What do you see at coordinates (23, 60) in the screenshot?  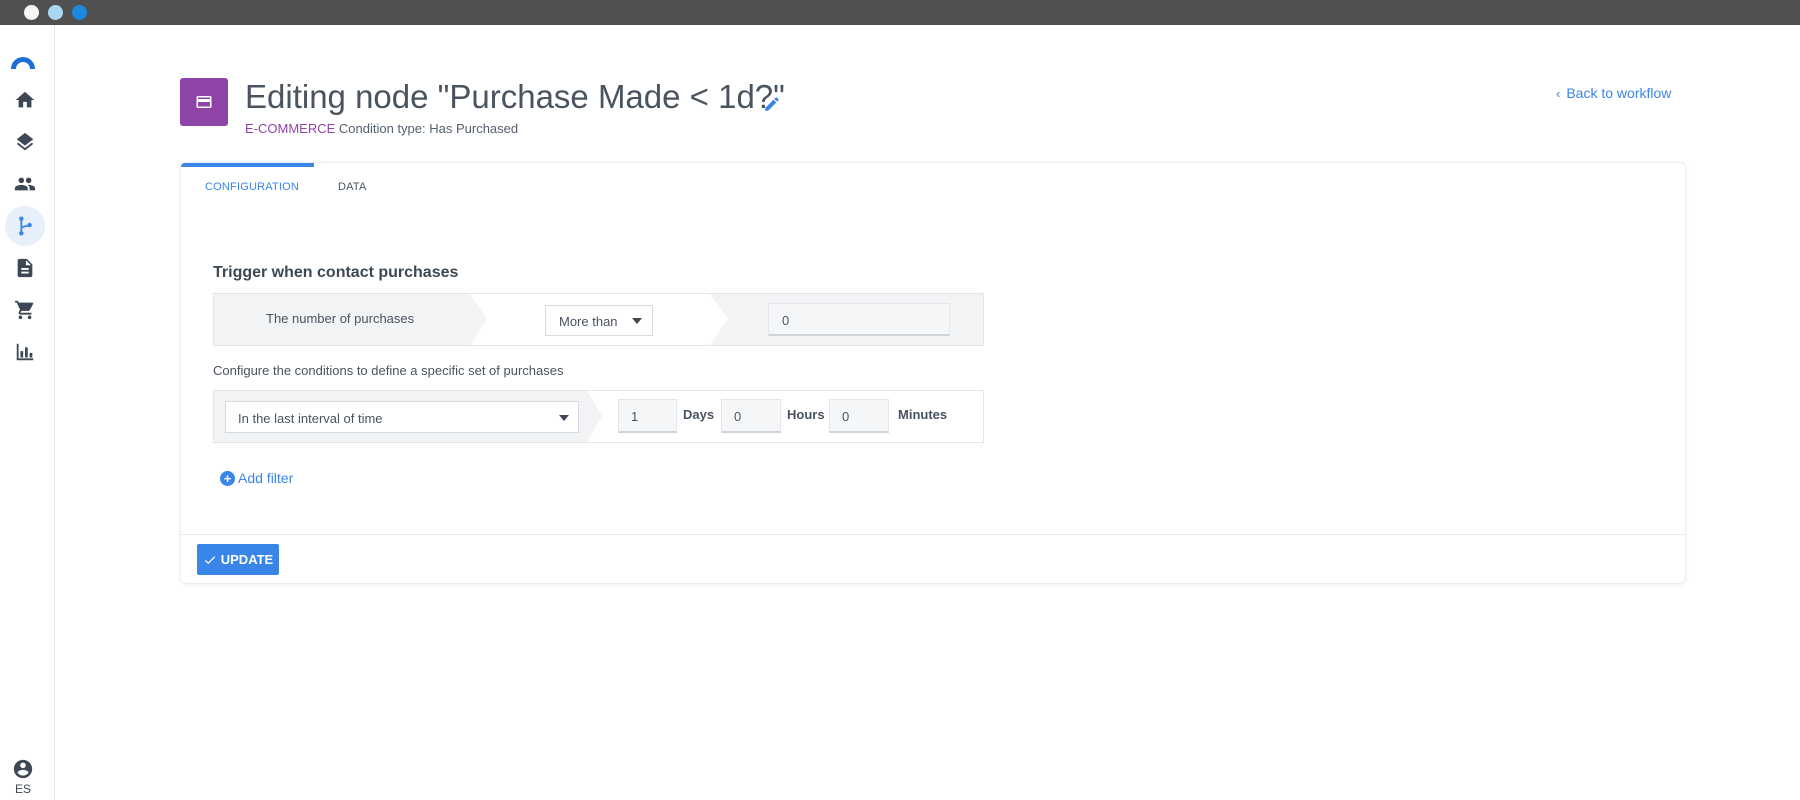 I see `app-logo-icon` at bounding box center [23, 60].